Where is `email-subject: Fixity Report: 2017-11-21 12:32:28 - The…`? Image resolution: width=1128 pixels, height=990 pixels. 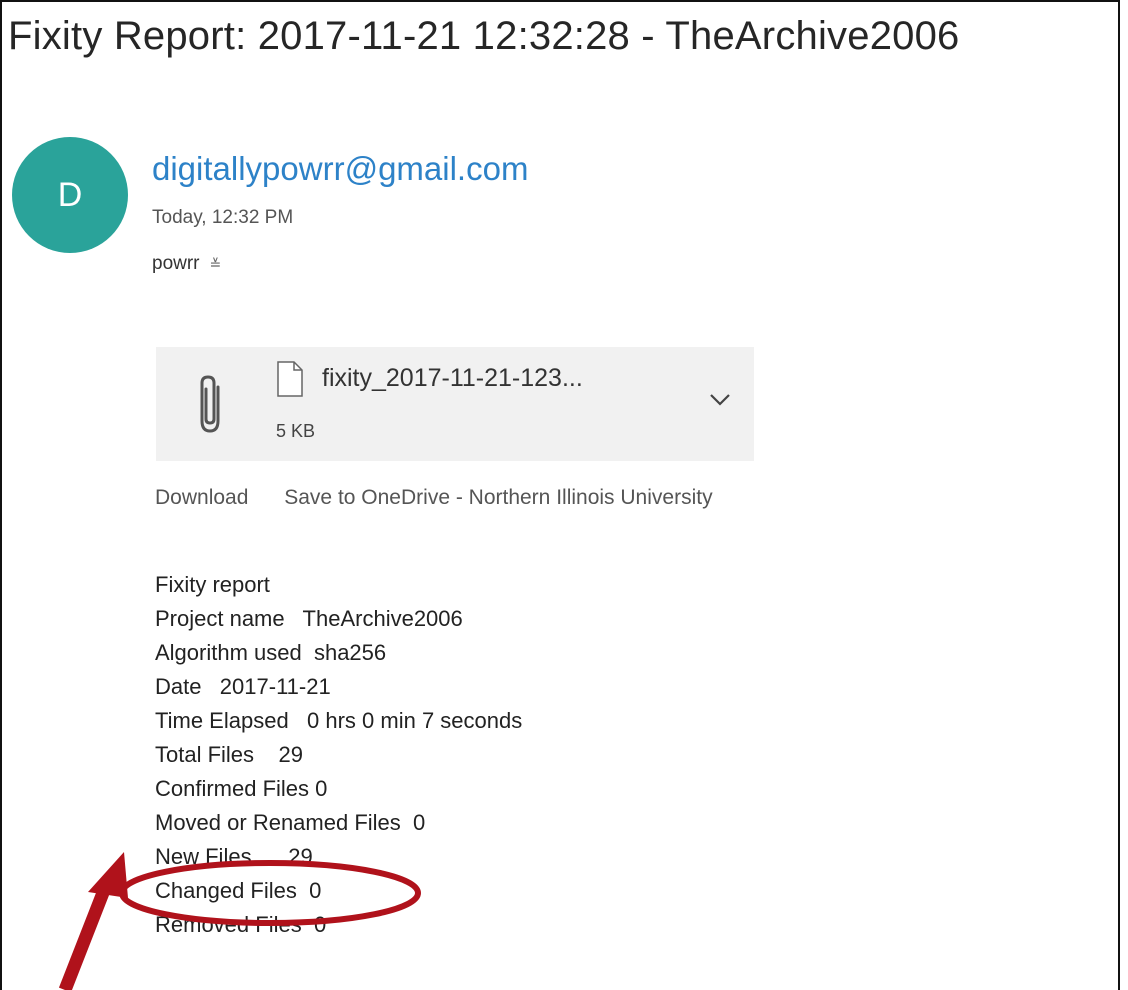 email-subject: Fixity Report: 2017-11-21 12:32:28 - The… is located at coordinates (484, 36).